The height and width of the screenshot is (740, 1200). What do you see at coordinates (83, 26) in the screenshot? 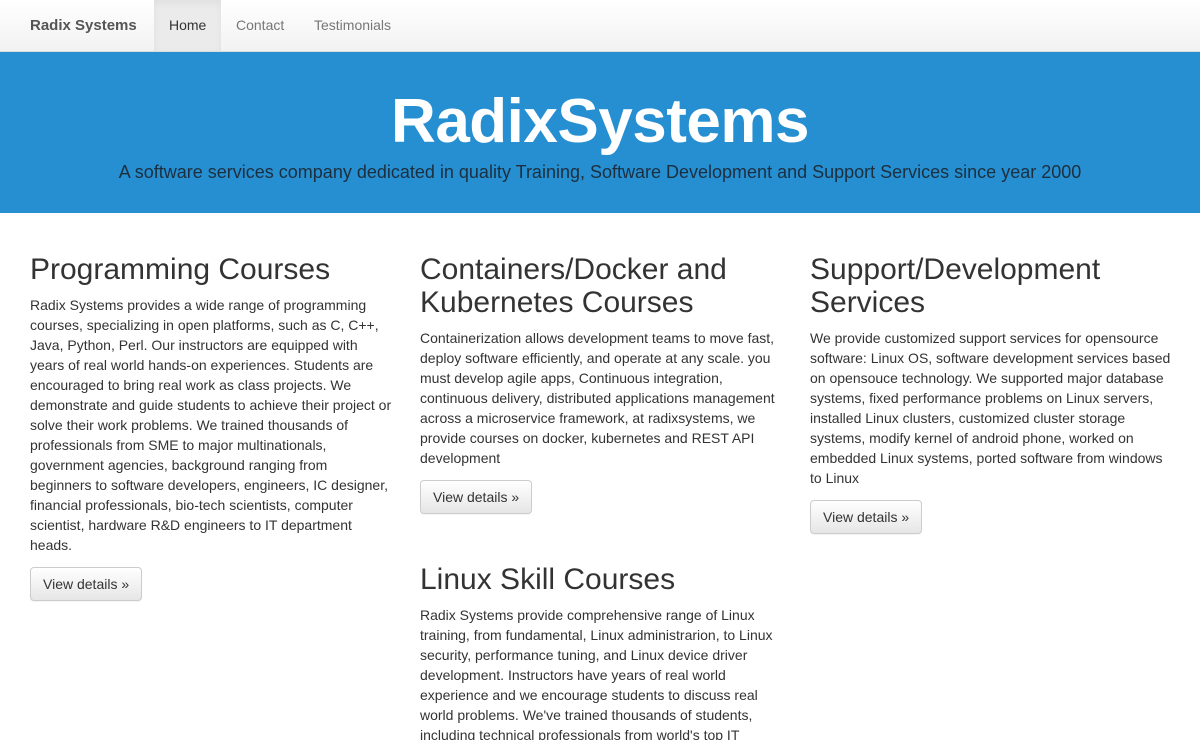
I see `navbar-brand: Radix Systems` at bounding box center [83, 26].